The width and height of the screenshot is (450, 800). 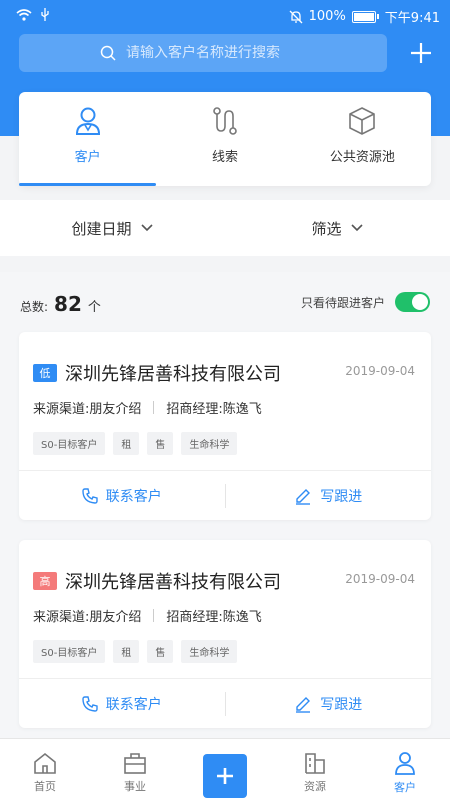 What do you see at coordinates (421, 53) in the screenshot?
I see `add-icon` at bounding box center [421, 53].